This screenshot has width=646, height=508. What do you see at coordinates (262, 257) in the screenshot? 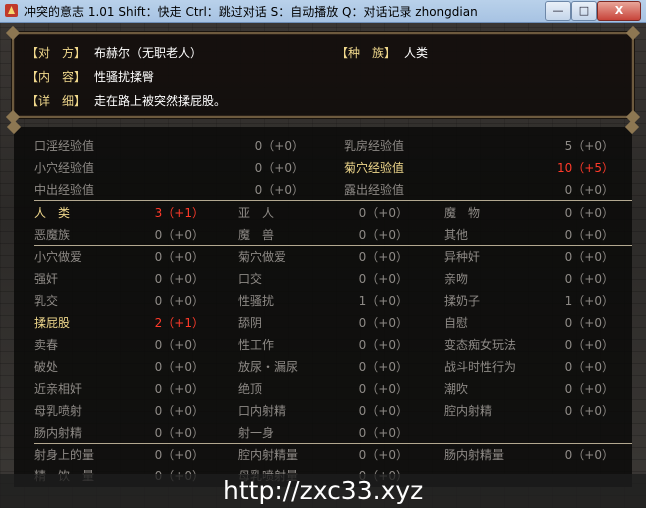
I see `act-label: 菊穴做爱` at bounding box center [262, 257].